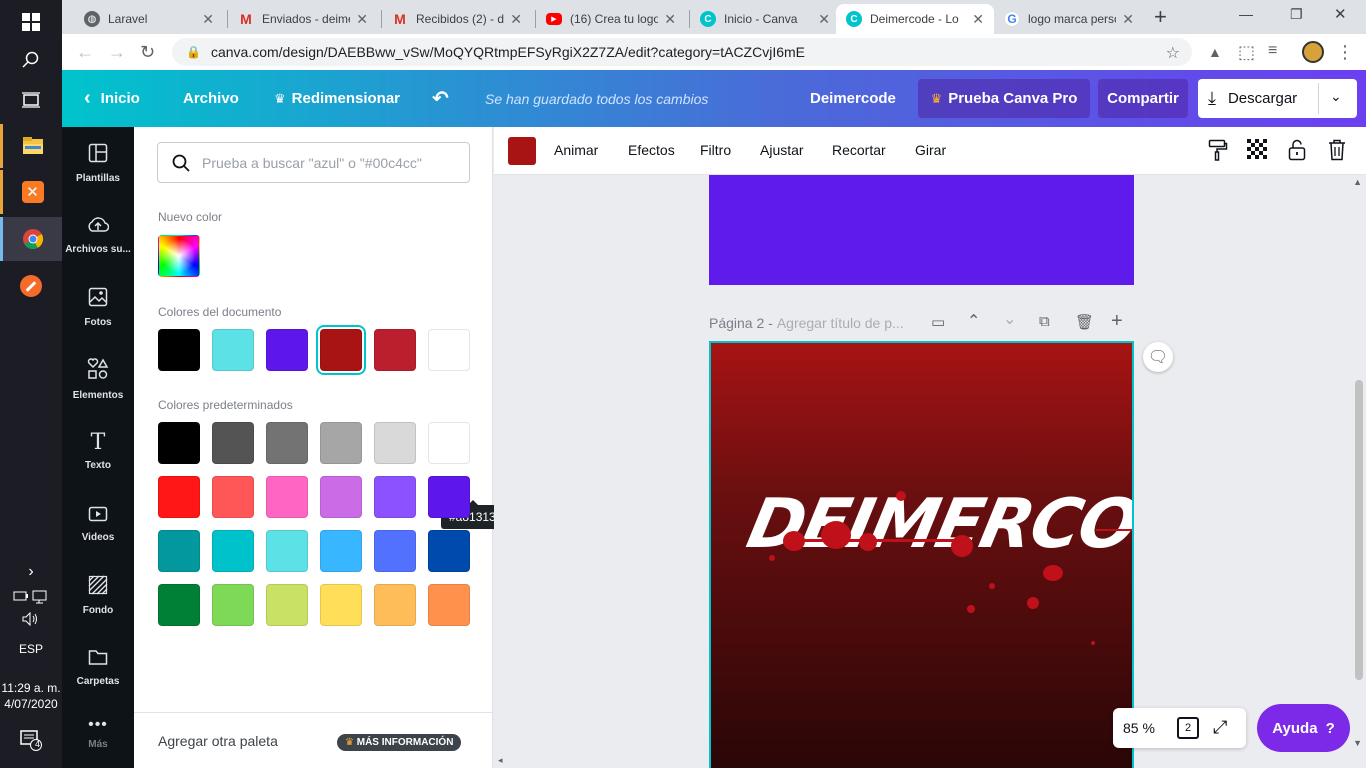 The image size is (1366, 768). What do you see at coordinates (98, 307) in the screenshot?
I see `sidebar-item-photos: Fotos` at bounding box center [98, 307].